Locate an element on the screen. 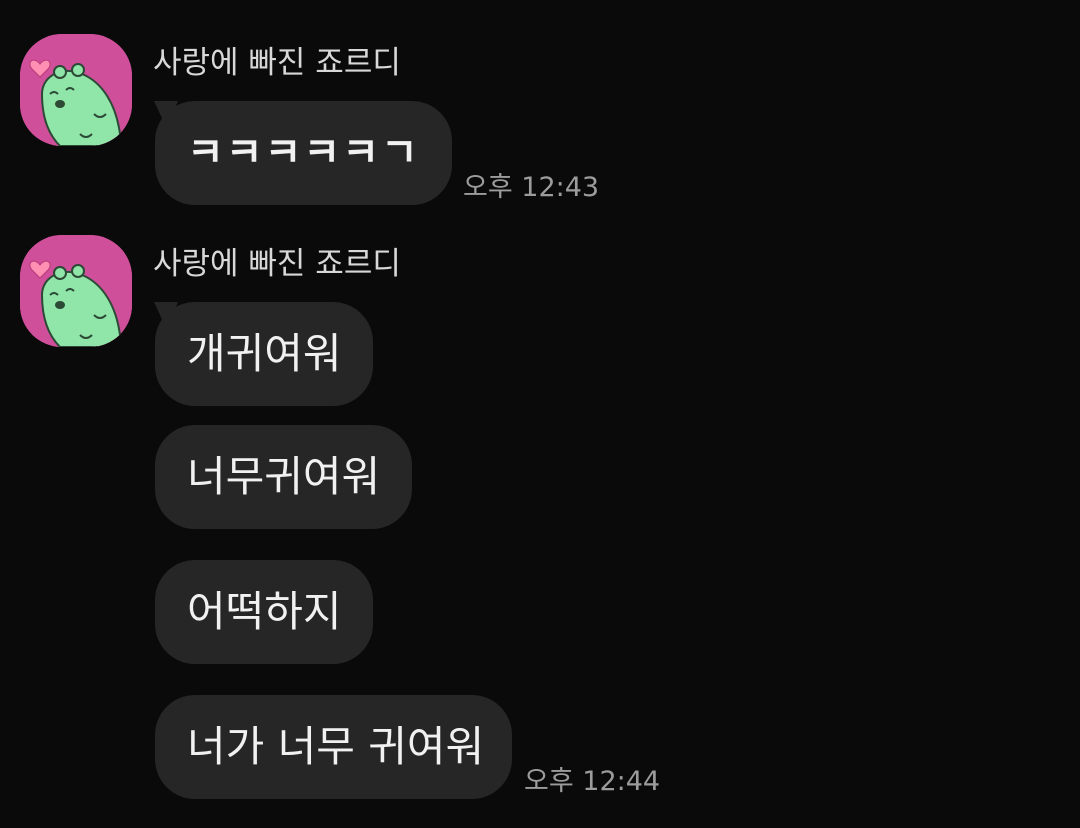 The height and width of the screenshot is (828, 1080). message-bubble: 개귀여워 is located at coordinates (264, 354).